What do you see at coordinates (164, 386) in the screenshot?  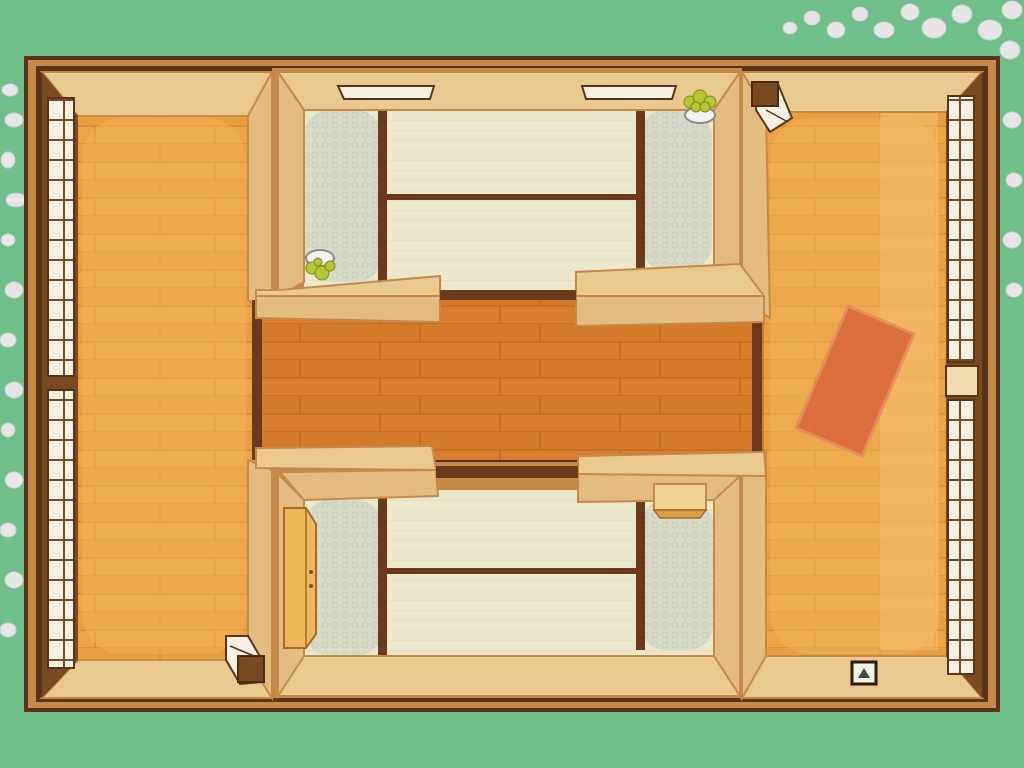 I see `left-corridor-highlight` at bounding box center [164, 386].